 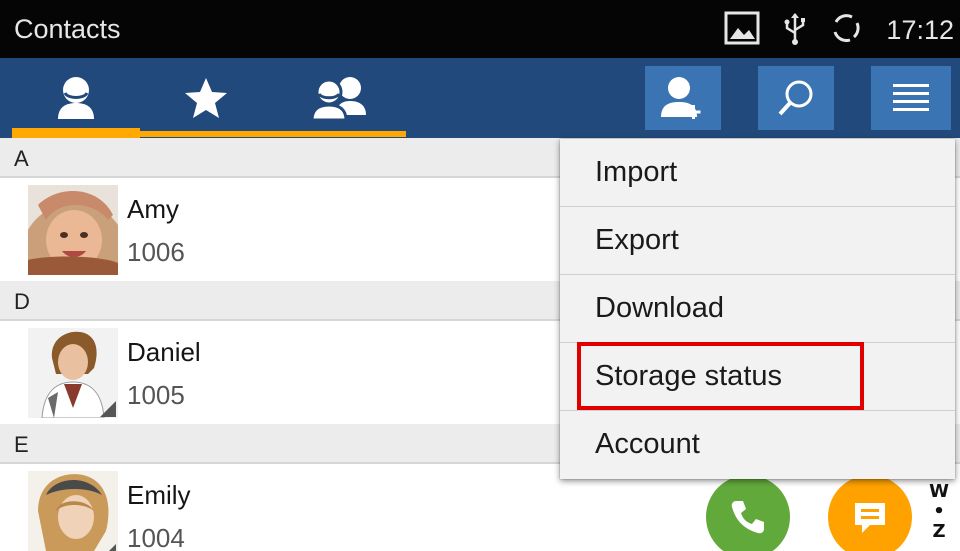 What do you see at coordinates (156, 537) in the screenshot?
I see `contact-number: 1004` at bounding box center [156, 537].